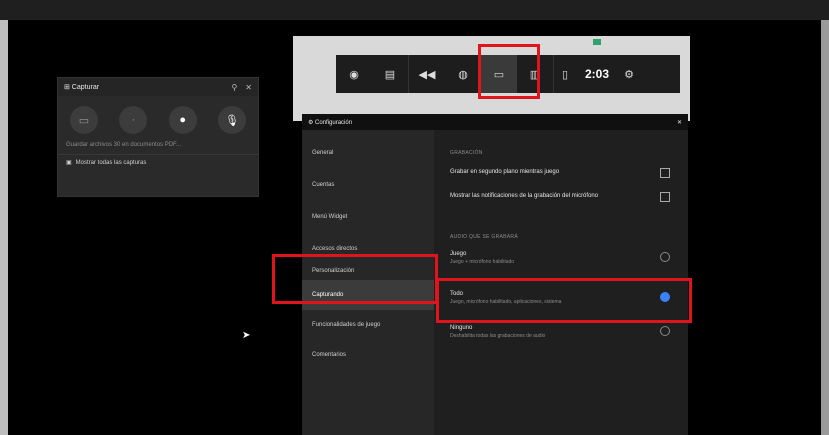  What do you see at coordinates (368, 355) in the screenshot?
I see `nav-item-feedback: Comentarios` at bounding box center [368, 355].